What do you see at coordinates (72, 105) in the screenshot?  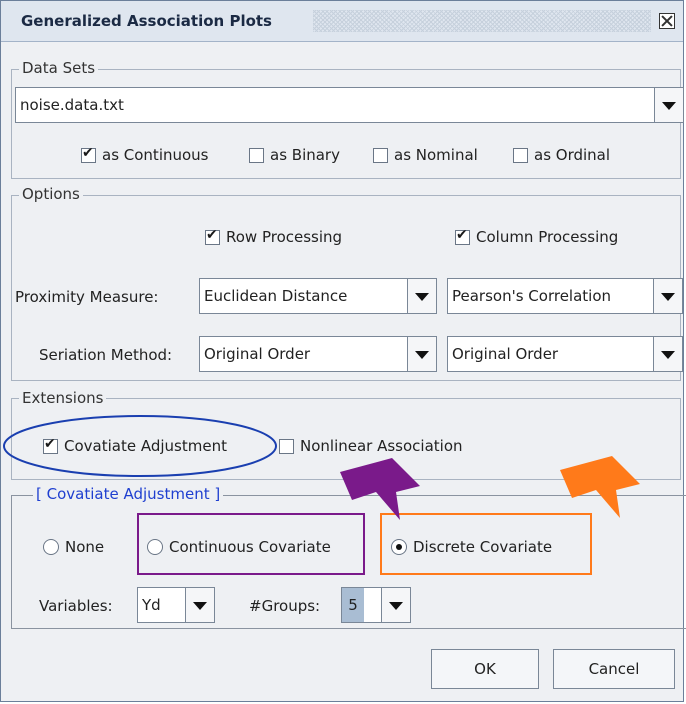 I see `data-set-value: noise.data.txt` at bounding box center [72, 105].